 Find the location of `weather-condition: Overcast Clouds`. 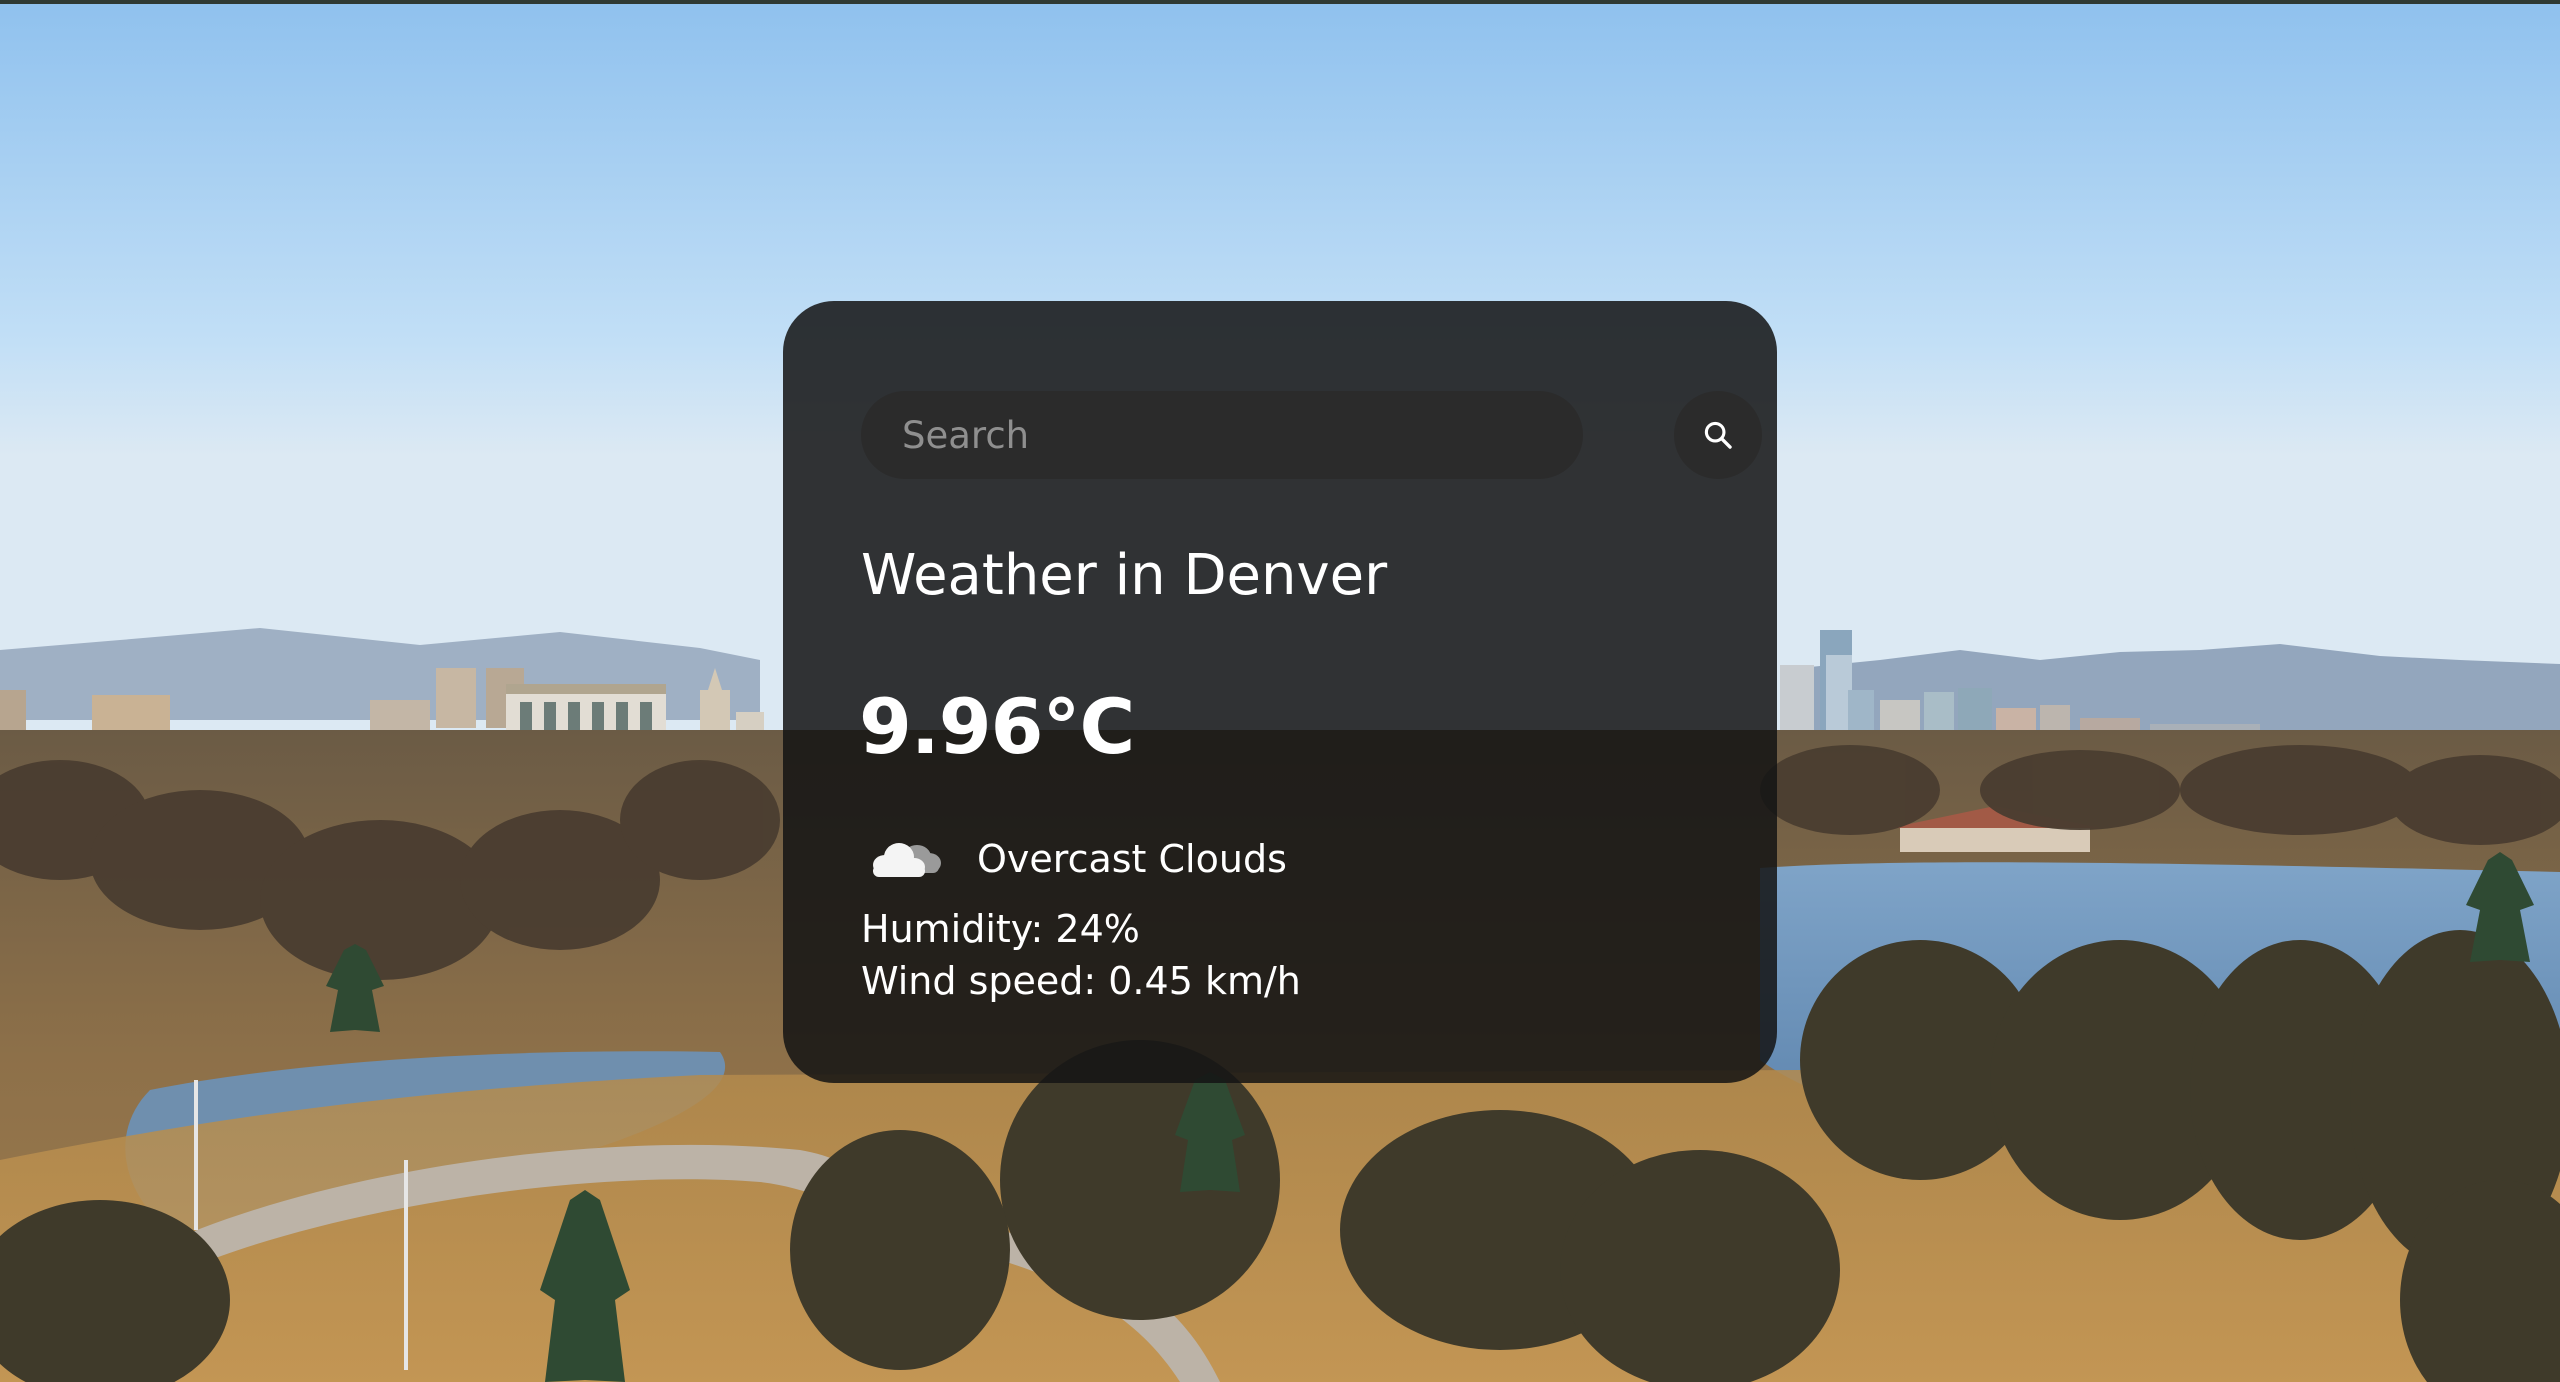

weather-condition: Overcast Clouds is located at coordinates (1073, 859).